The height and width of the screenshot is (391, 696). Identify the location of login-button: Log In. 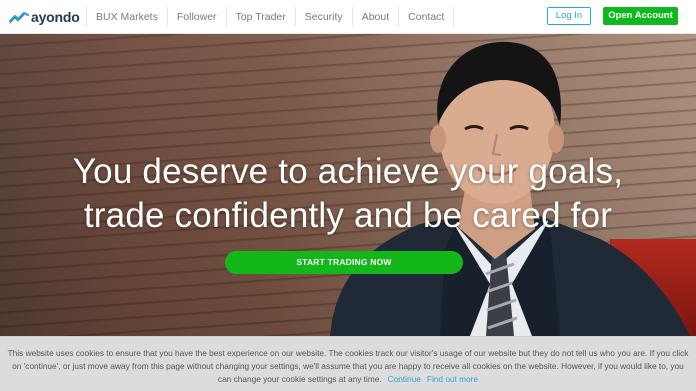
(569, 16).